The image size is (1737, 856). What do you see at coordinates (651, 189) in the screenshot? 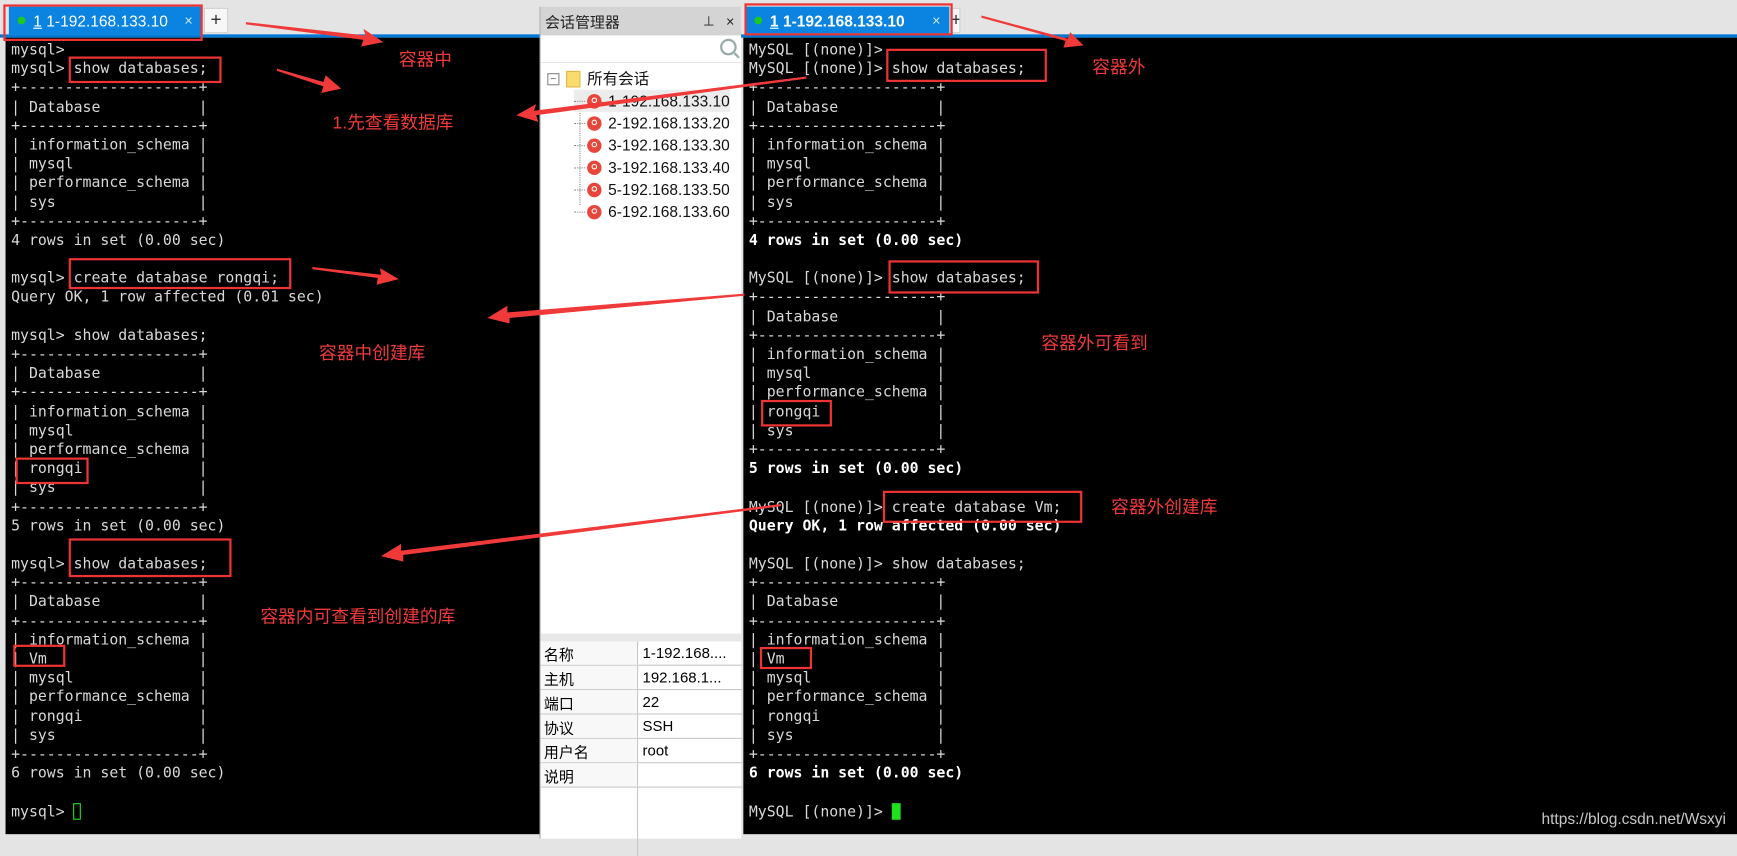
I see `session-item: 5-192.168.133.50` at bounding box center [651, 189].